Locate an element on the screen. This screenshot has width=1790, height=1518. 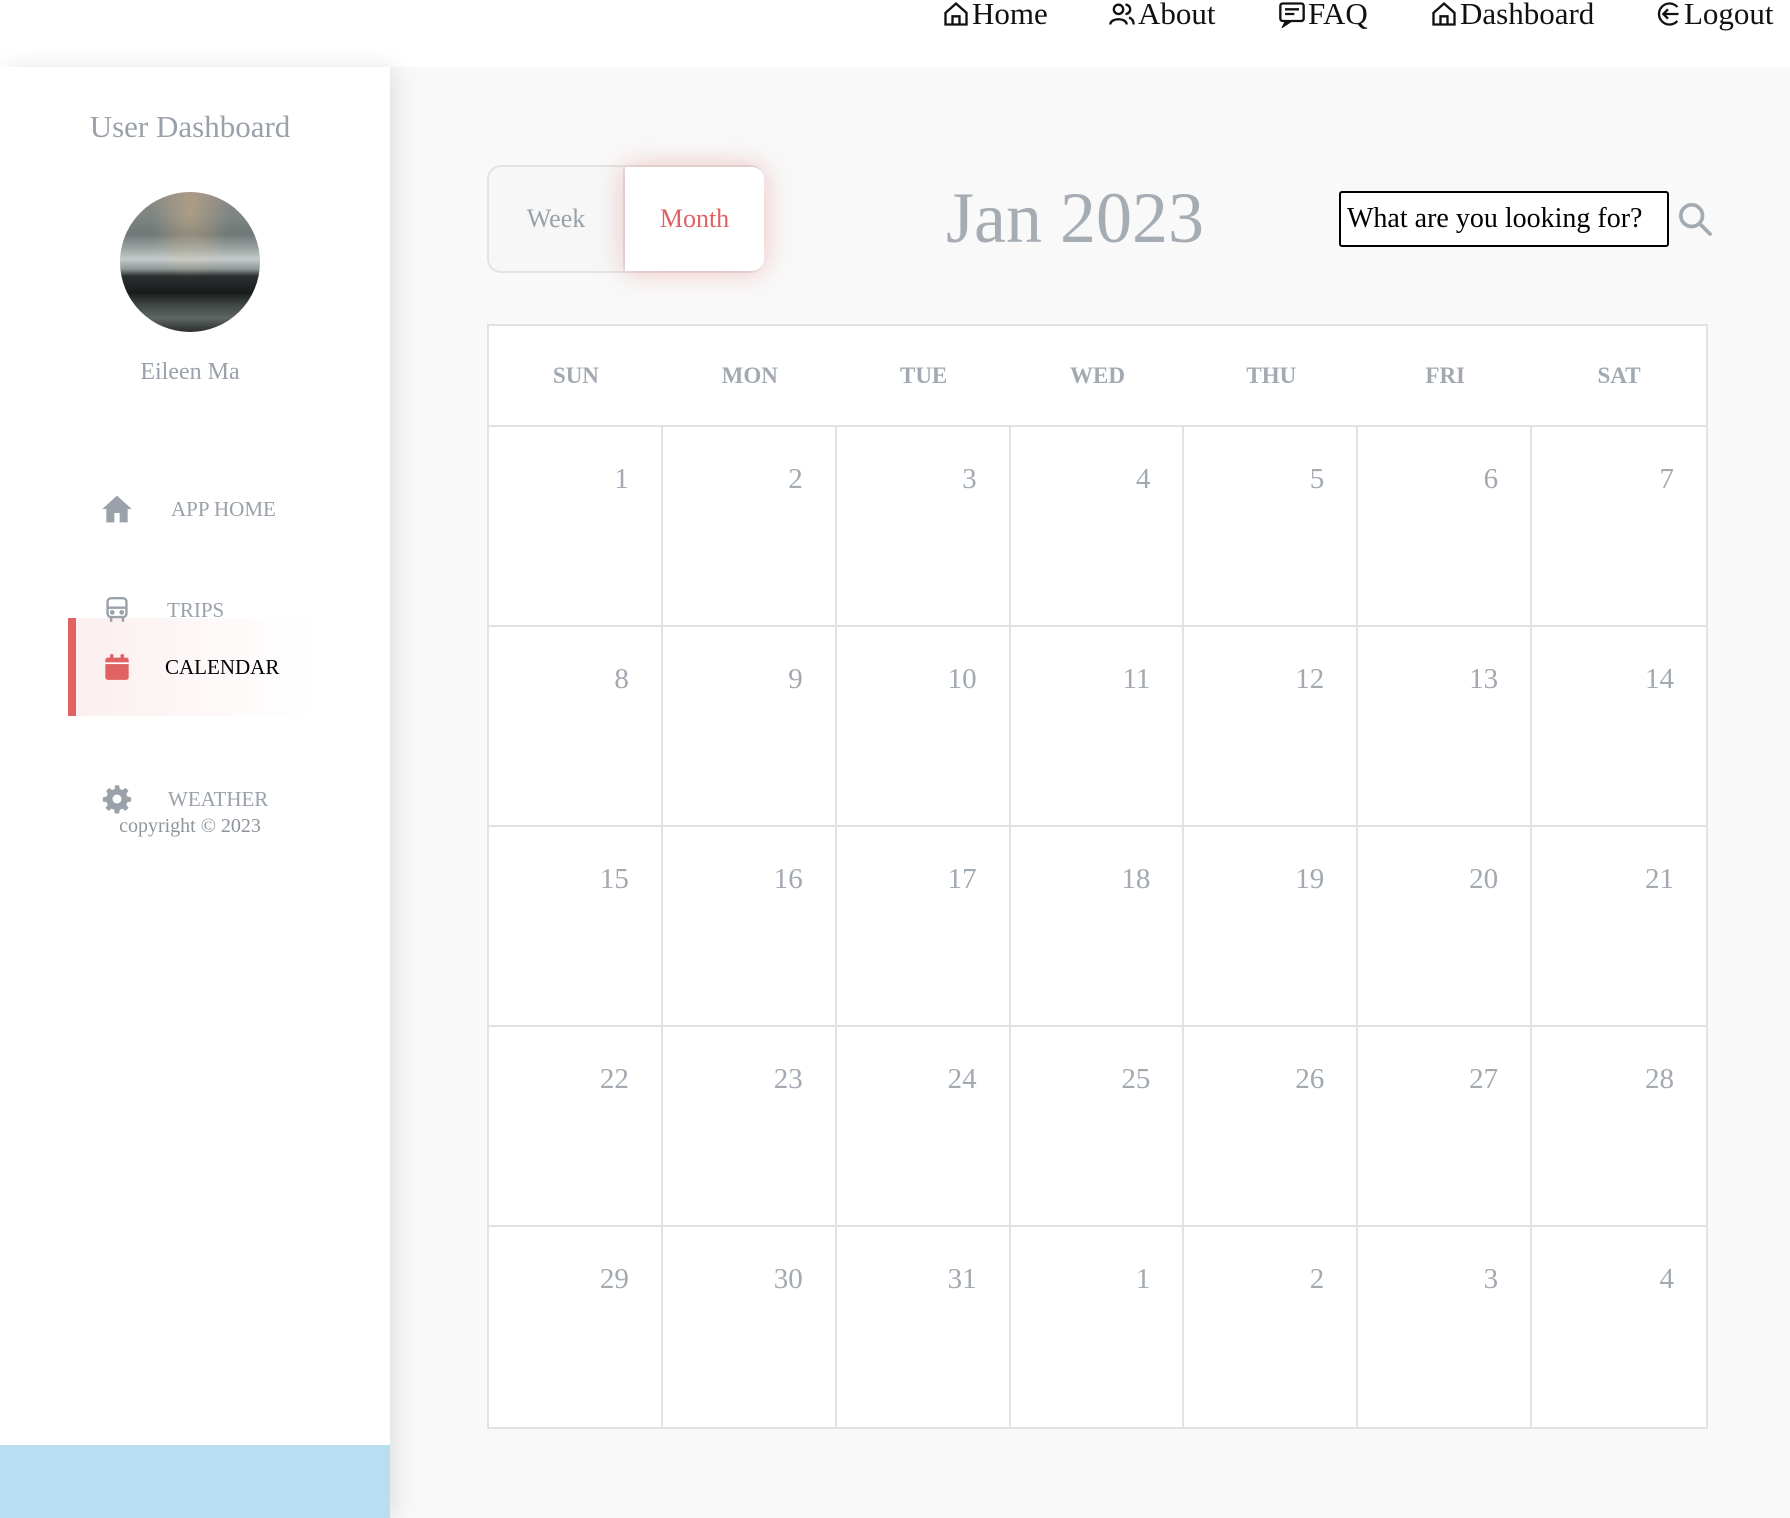
gear-icon is located at coordinates (117, 799).